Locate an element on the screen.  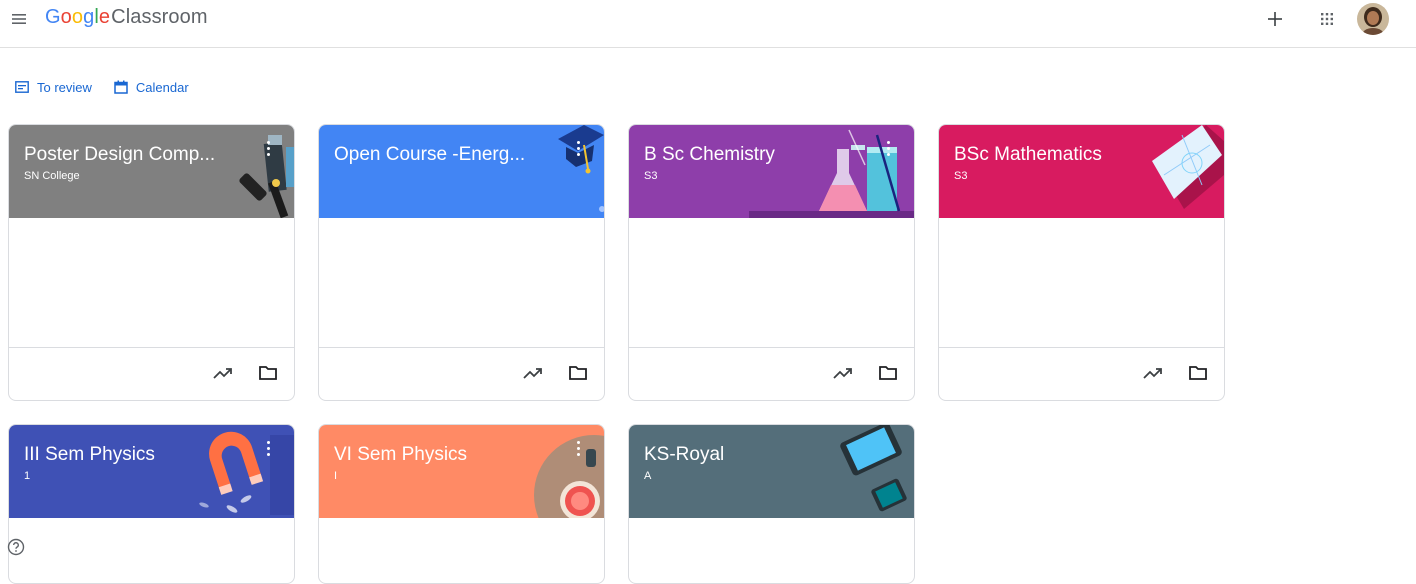
devices-illustration is located at coordinates (873, 468).